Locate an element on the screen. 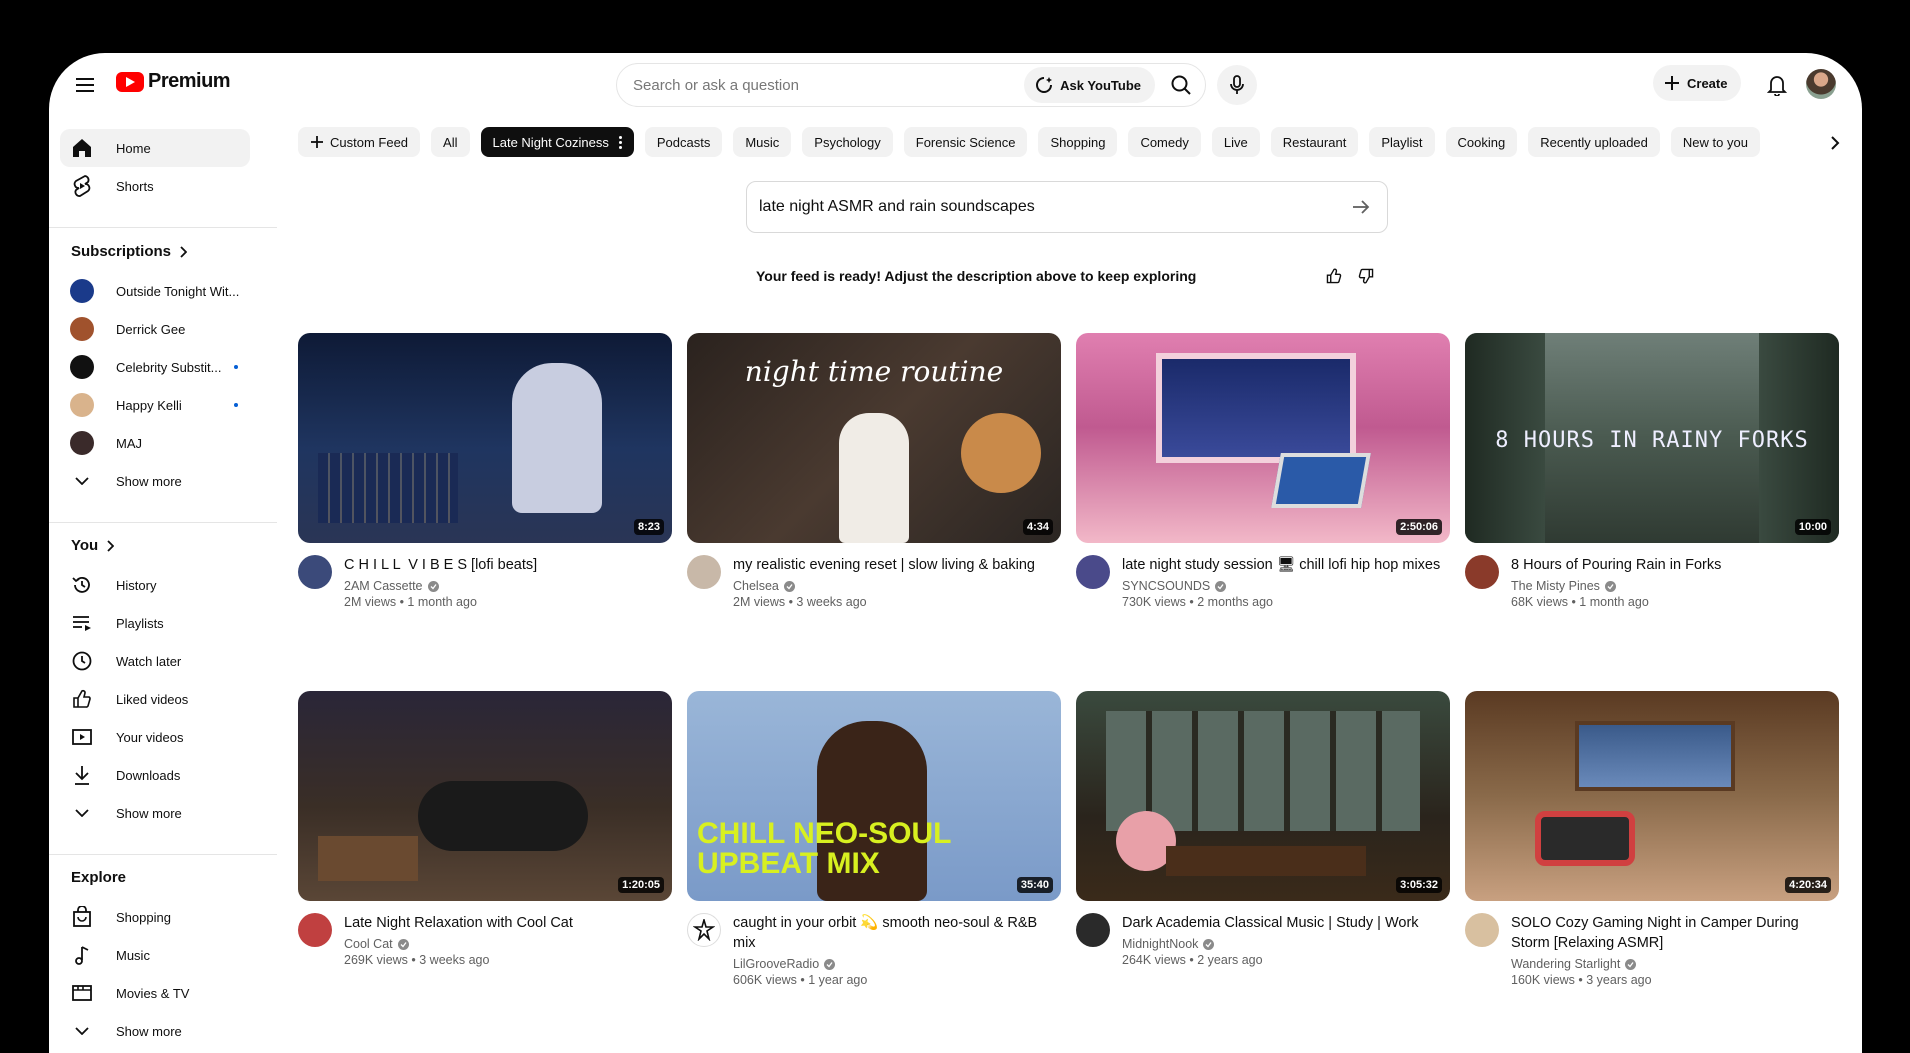 This screenshot has width=1910, height=1053. channel-name: SYNCSOUNDS is located at coordinates (1166, 586).